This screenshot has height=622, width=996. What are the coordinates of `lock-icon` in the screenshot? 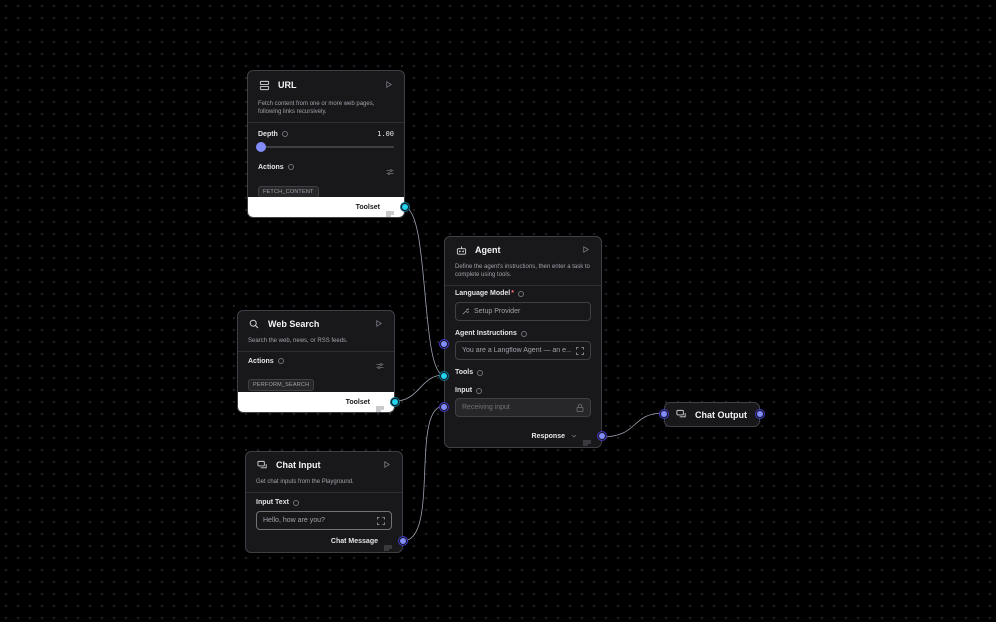 It's located at (580, 407).